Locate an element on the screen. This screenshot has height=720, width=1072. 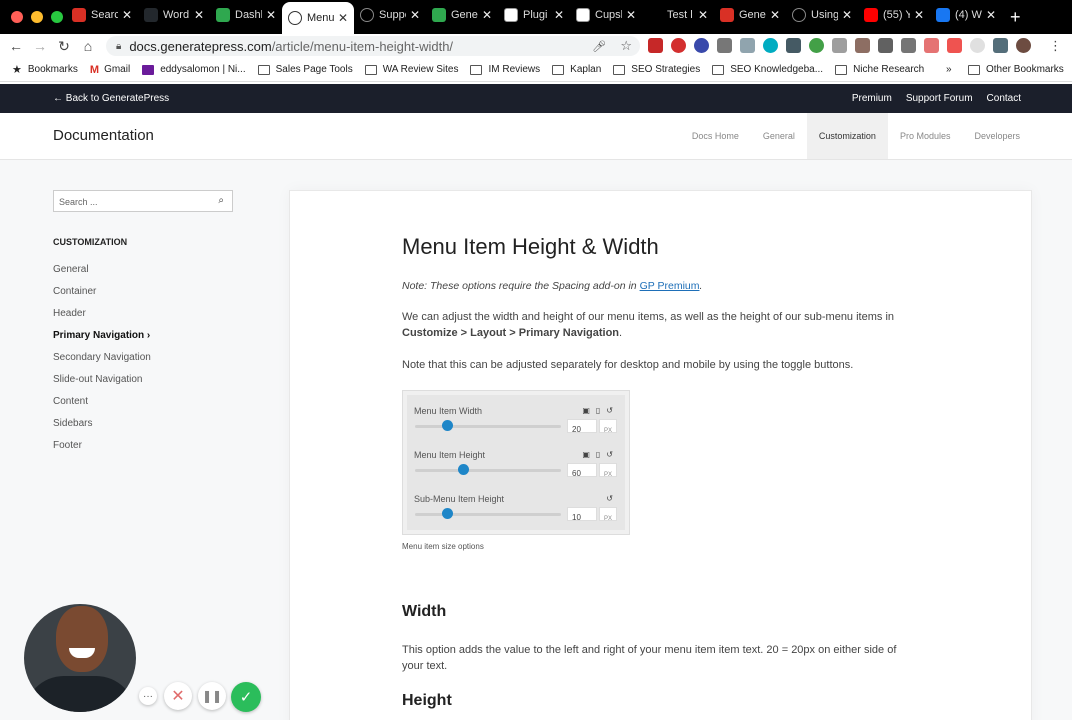
browser-tab: Test l ✕ is located at coordinates (678, 15).